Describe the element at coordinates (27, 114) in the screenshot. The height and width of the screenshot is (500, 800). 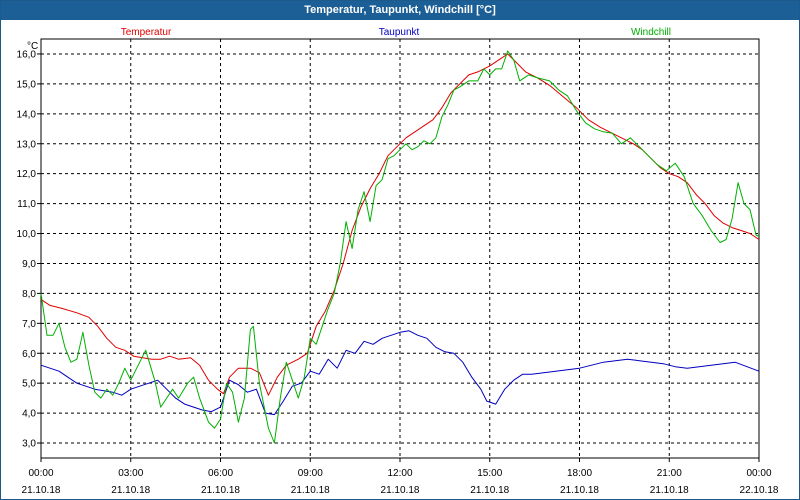
I see `y-tick-label: 14,0` at that location.